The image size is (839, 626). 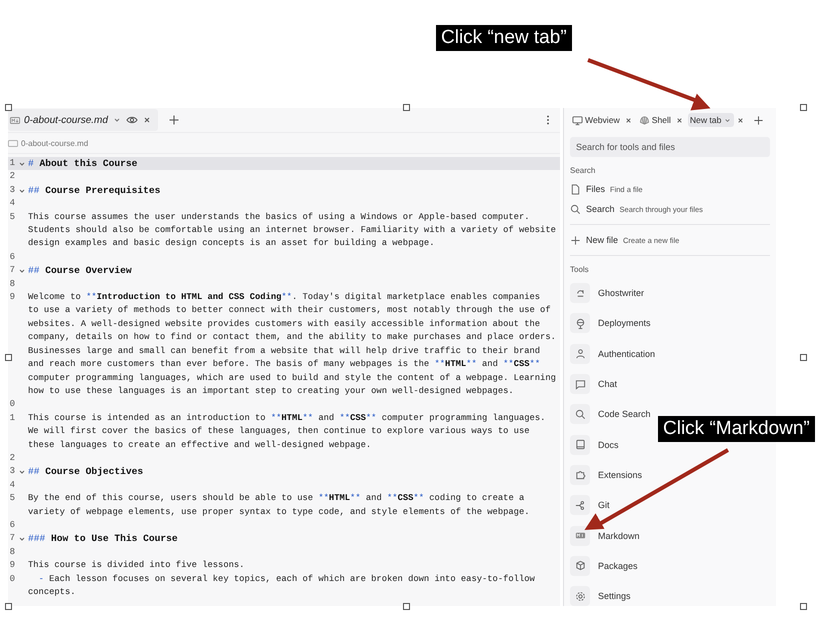 I want to click on code-line: Welcome to **Introduction to HTML and CSS Coding**. Today's digital marketplace enables companies to use a variety of methods to better connect with their customers, most notably through the use of websites. A well-designed website provides customers with easily accessible information about the company, details on how to find or contact them, and the ability to make purchases and place orders. Businesses large and small can benefit from a website that will help drive traffic to their brand and reach more customers than ever before. The basis of many webpages is the **HTML** and **CSS** computer programming languages, which are used to build and style the content of a webpage. Learning how to use these languages is an important step to creating your own well-designed webpages., so click(x=292, y=344).